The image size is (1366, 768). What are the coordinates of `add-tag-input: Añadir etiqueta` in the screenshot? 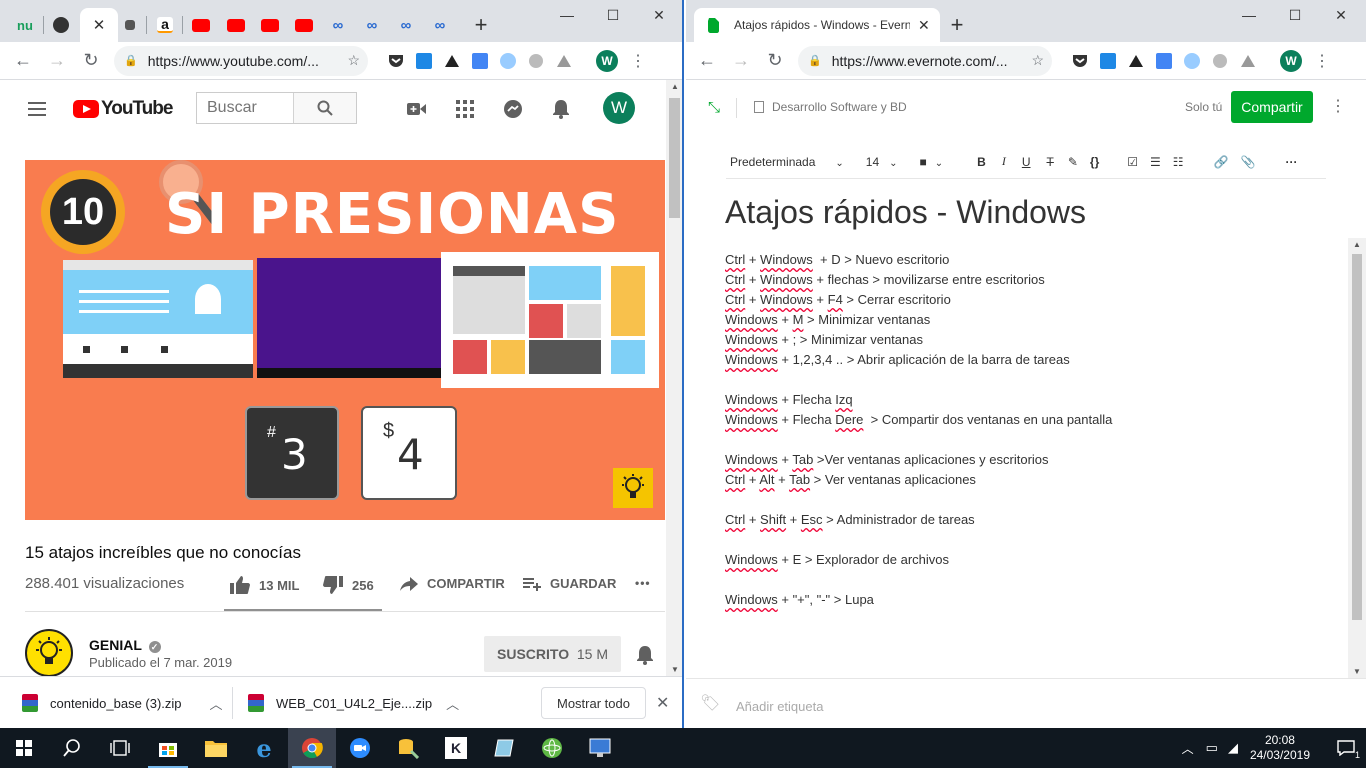 It's located at (779, 706).